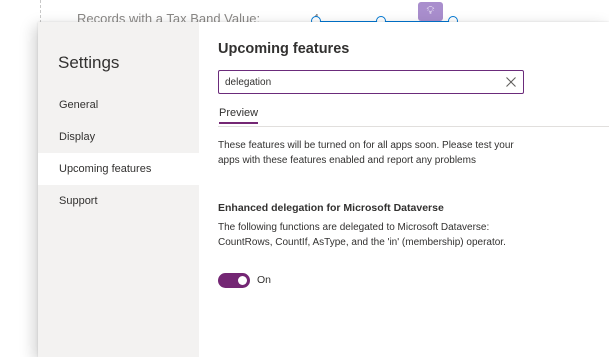  I want to click on nav-item-upcoming-features: Upcoming features, so click(118, 169).